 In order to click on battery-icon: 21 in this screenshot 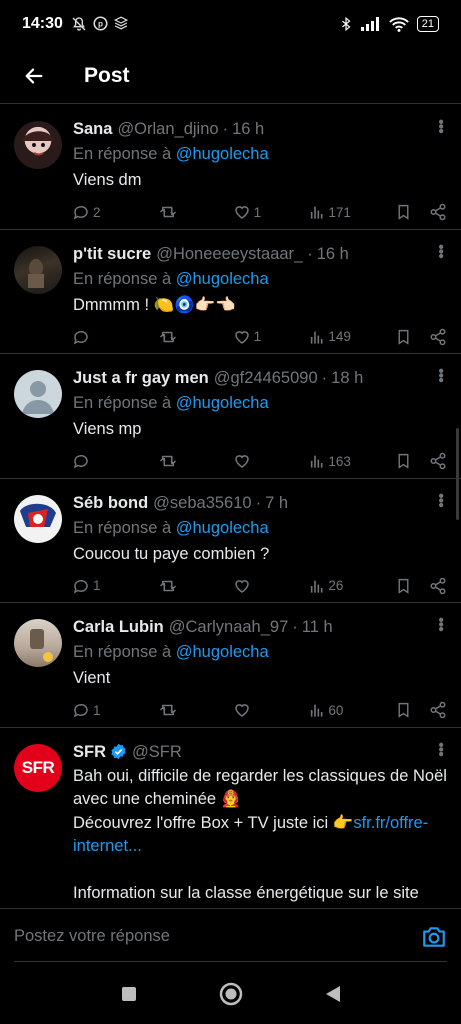, I will do `click(427, 24)`.